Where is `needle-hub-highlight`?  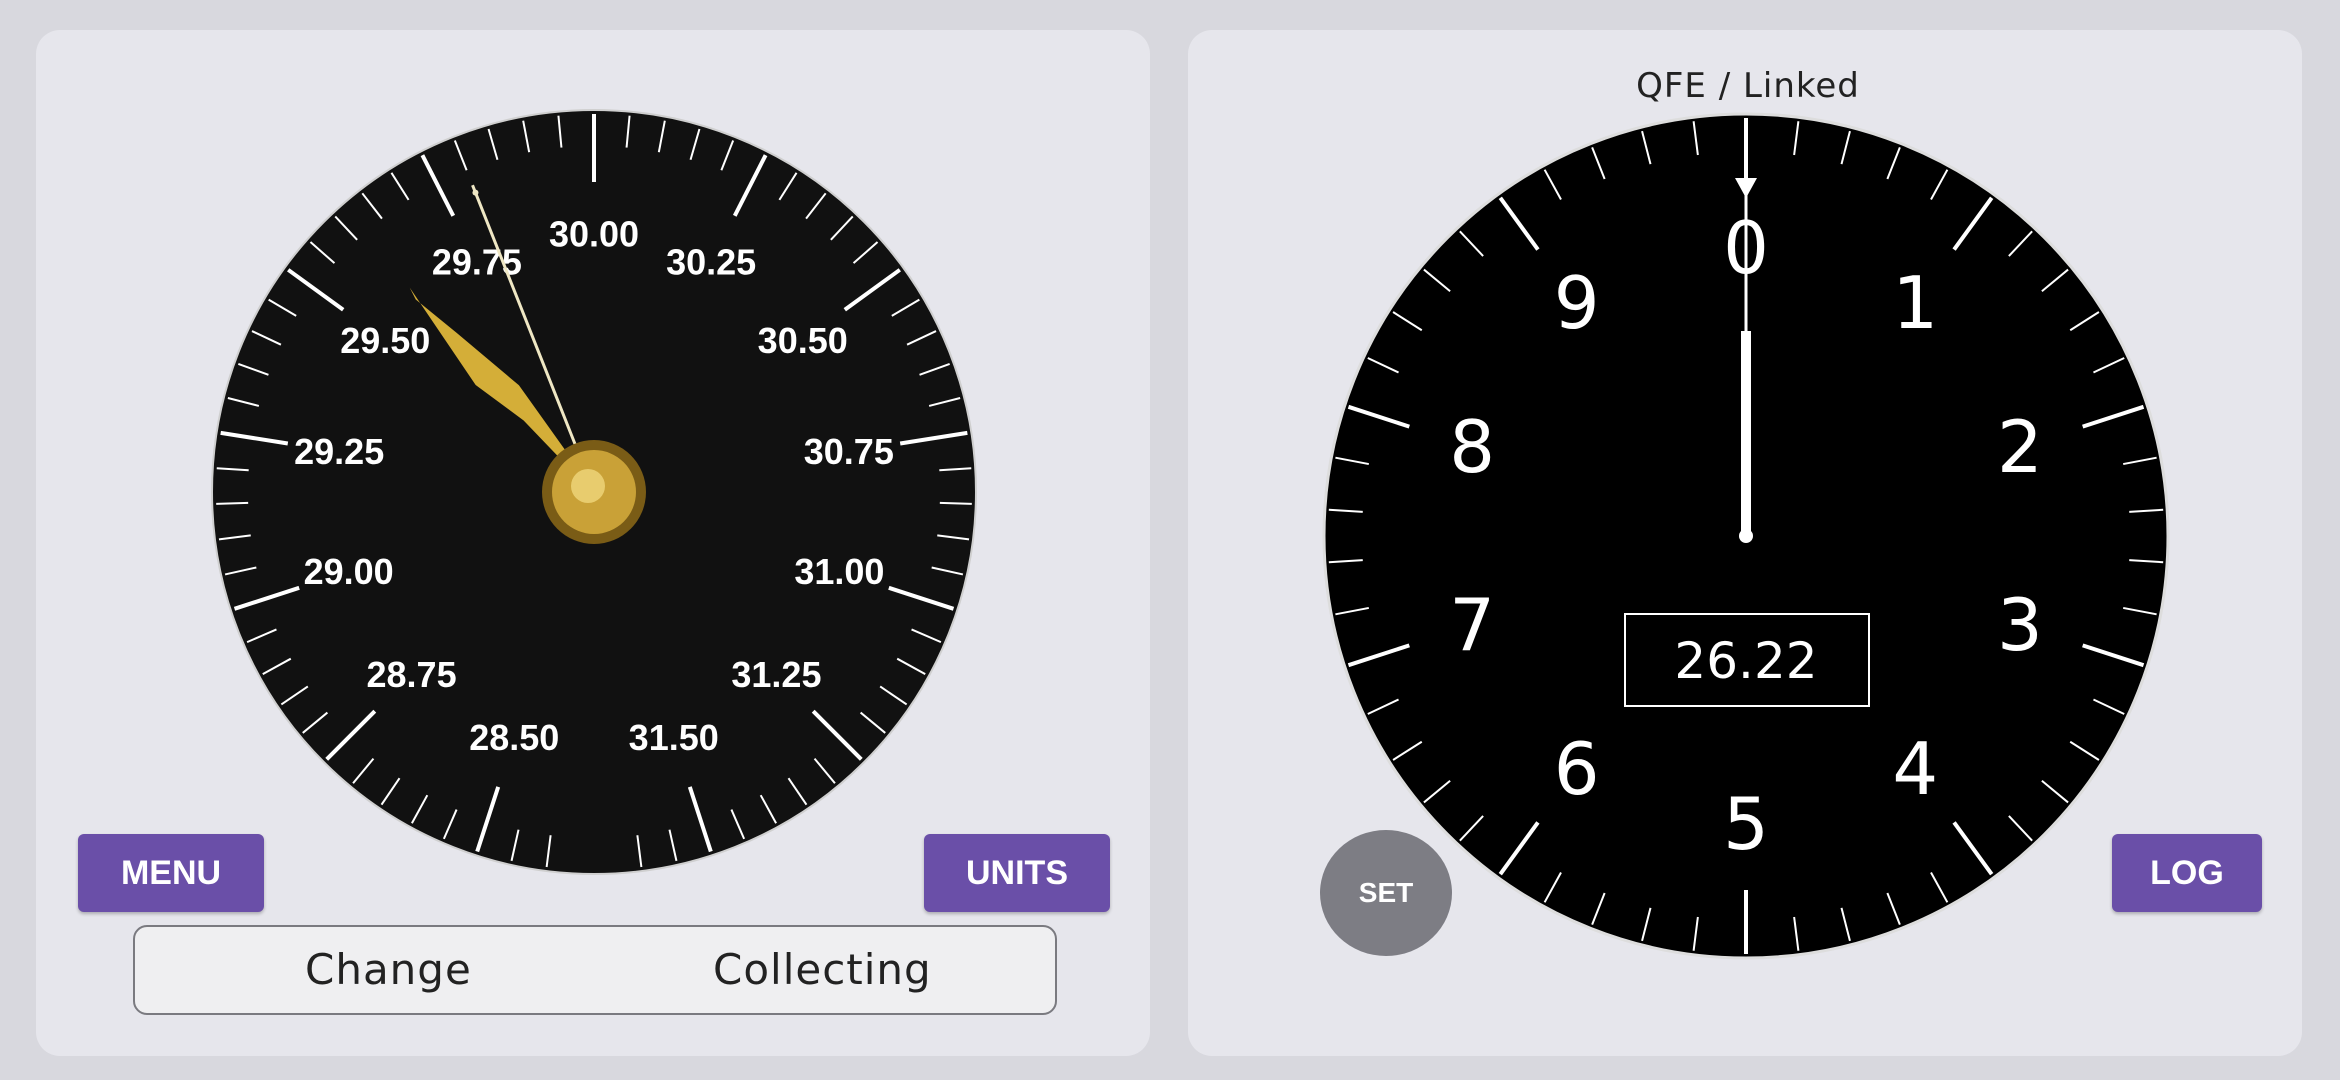
needle-hub-highlight is located at coordinates (588, 486).